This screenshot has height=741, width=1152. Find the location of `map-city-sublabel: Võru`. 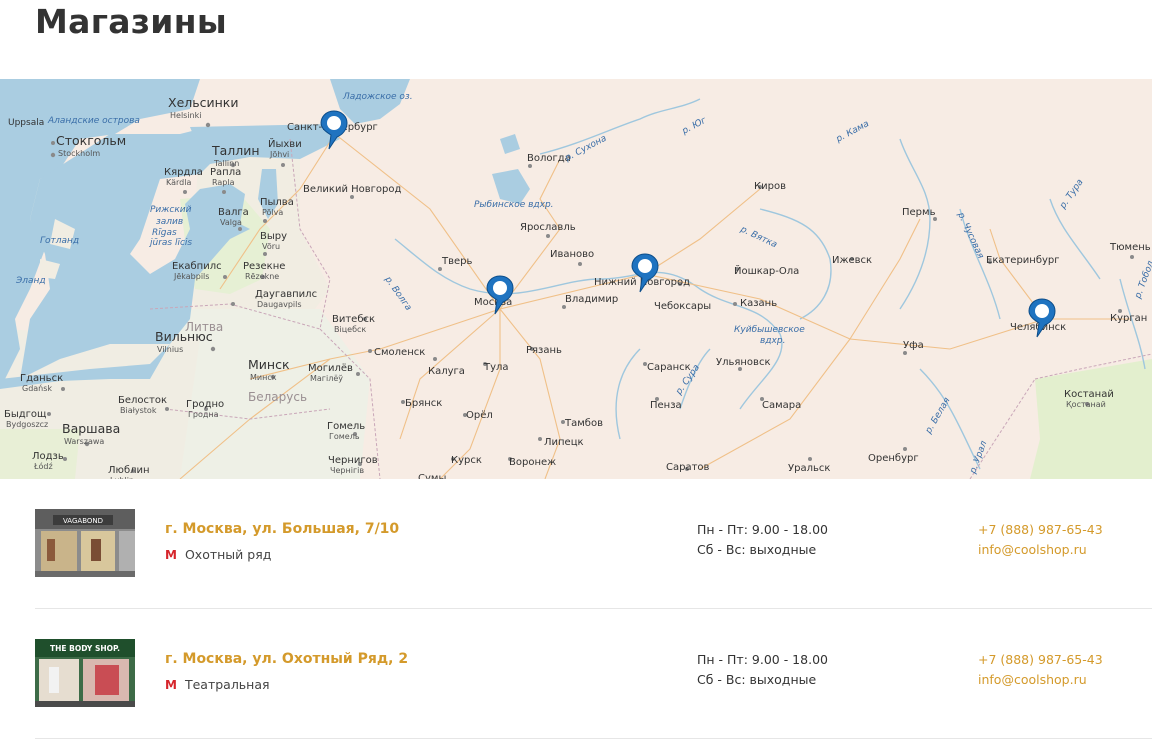

map-city-sublabel: Võru is located at coordinates (271, 246).